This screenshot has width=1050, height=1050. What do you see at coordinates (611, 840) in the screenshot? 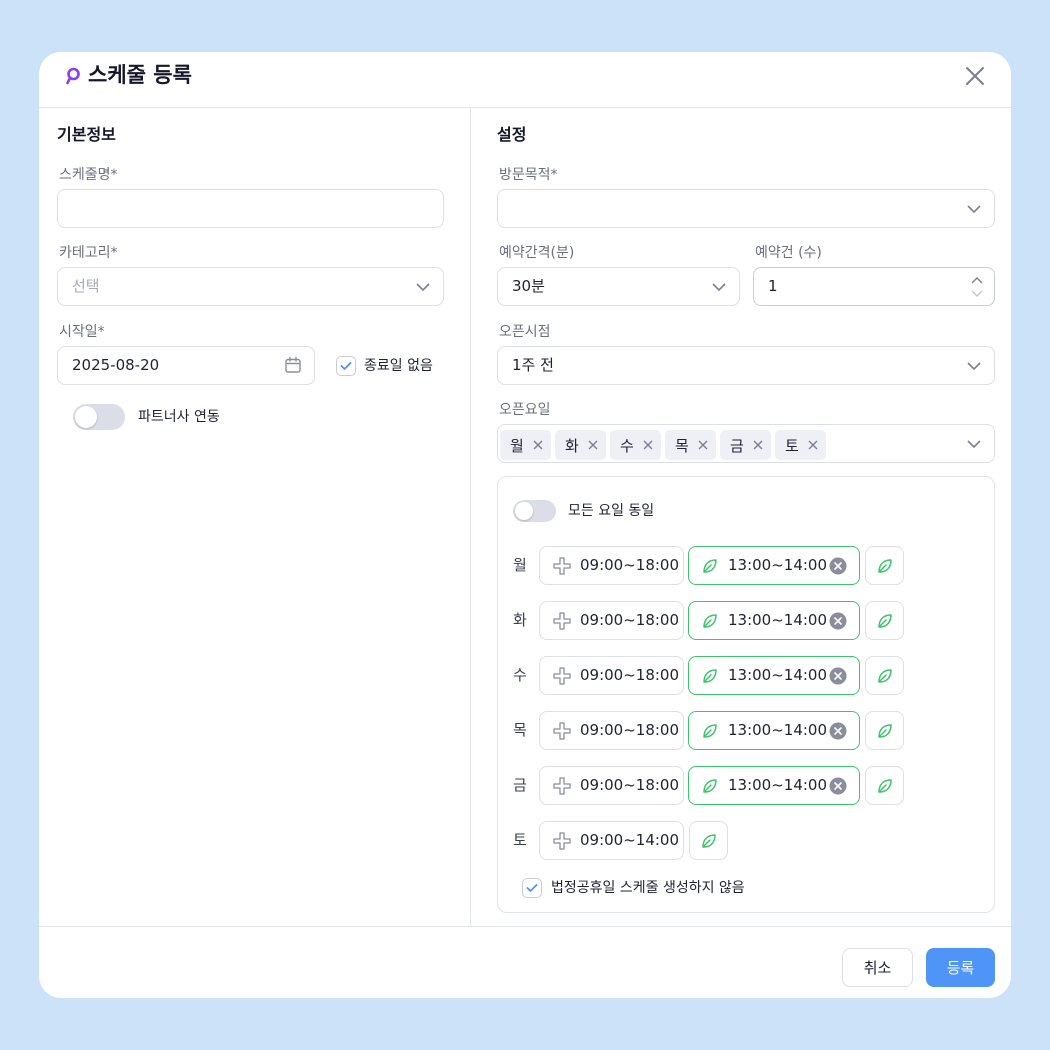
I see `hours-button-sat: 09:00~14:00` at bounding box center [611, 840].